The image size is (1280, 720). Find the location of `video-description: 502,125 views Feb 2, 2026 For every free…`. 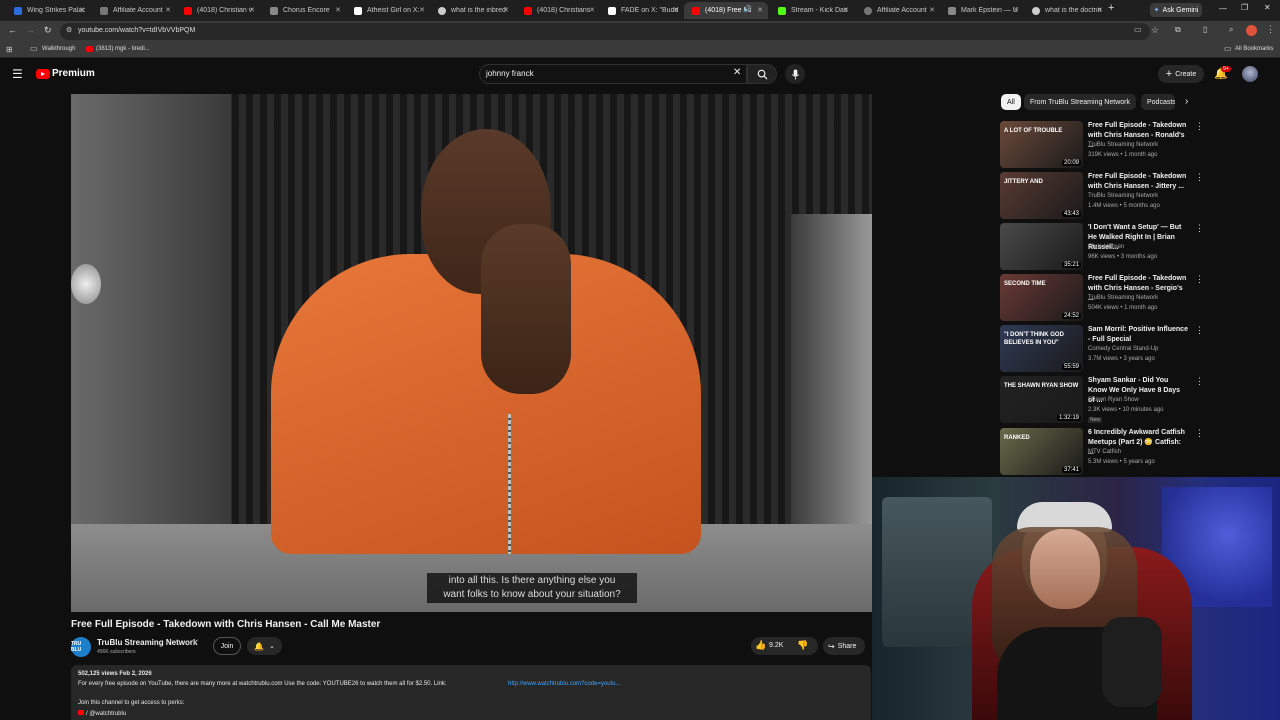

video-description: 502,125 views Feb 2, 2026 For every free… is located at coordinates (471, 692).